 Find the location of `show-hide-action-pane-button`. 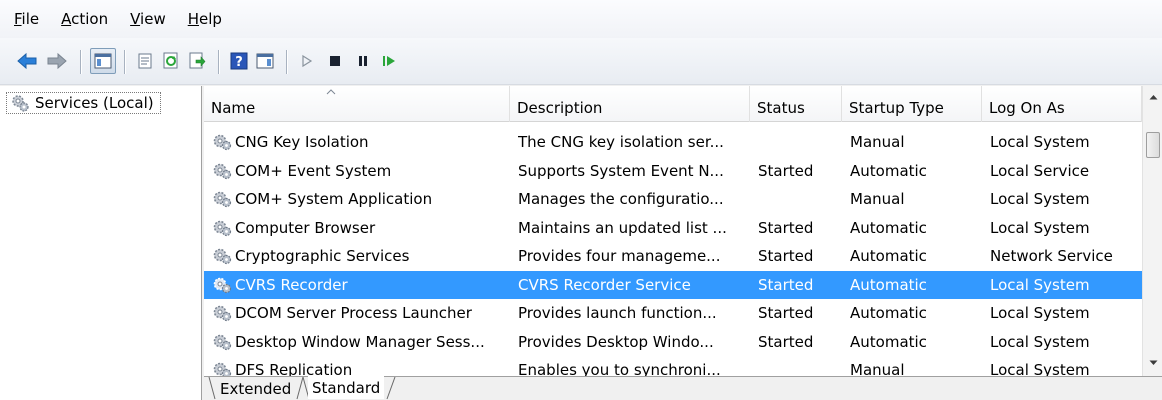

show-hide-action-pane-button is located at coordinates (265, 61).